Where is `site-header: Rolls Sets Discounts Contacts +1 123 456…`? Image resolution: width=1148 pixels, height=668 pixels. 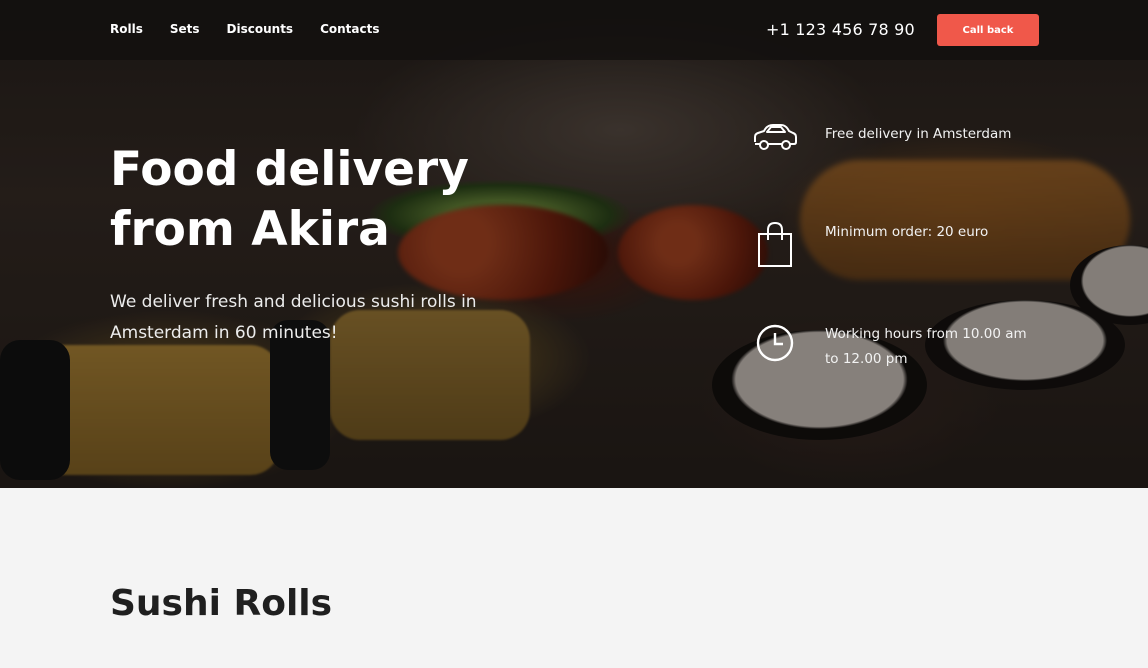 site-header: Rolls Sets Discounts Contacts +1 123 456… is located at coordinates (574, 30).